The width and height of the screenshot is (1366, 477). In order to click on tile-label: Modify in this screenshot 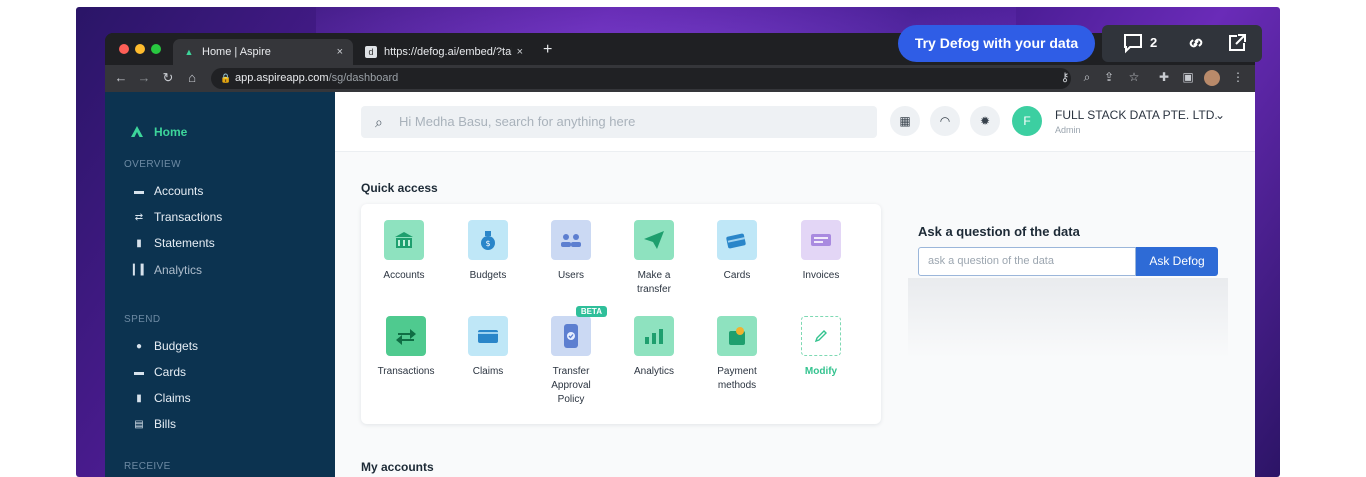, I will do `click(821, 371)`.